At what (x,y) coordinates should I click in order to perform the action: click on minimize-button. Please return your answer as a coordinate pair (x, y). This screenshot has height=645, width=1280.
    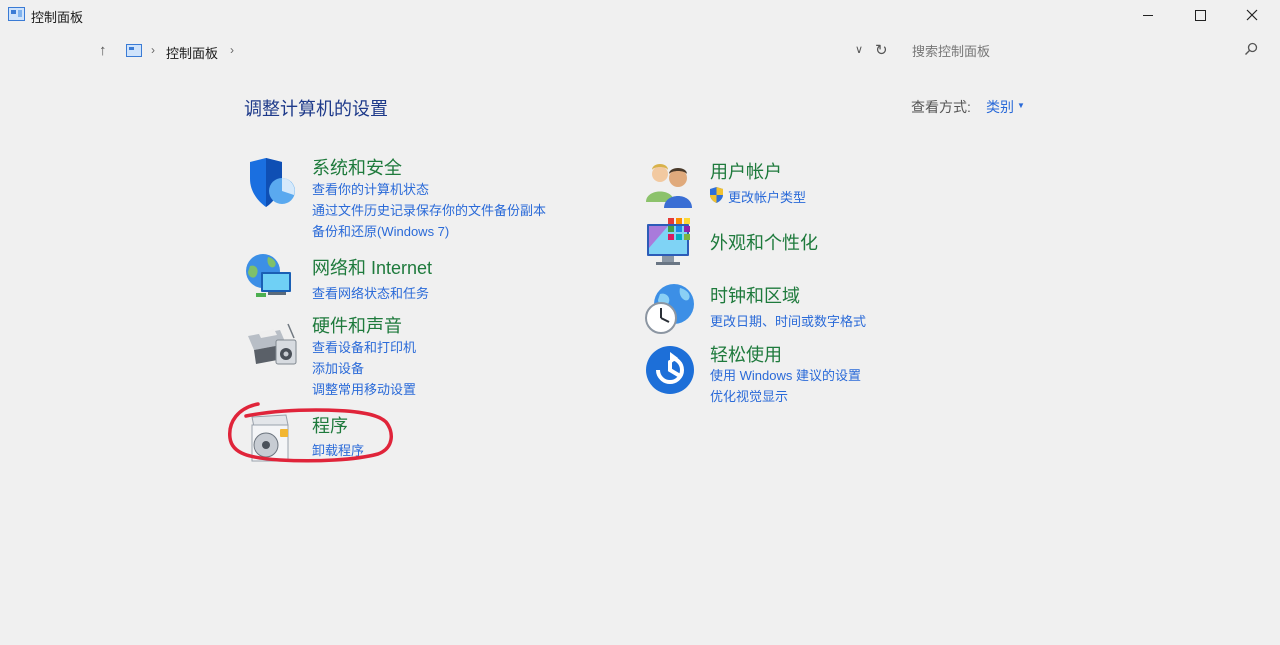
    Looking at the image, I should click on (1148, 15).